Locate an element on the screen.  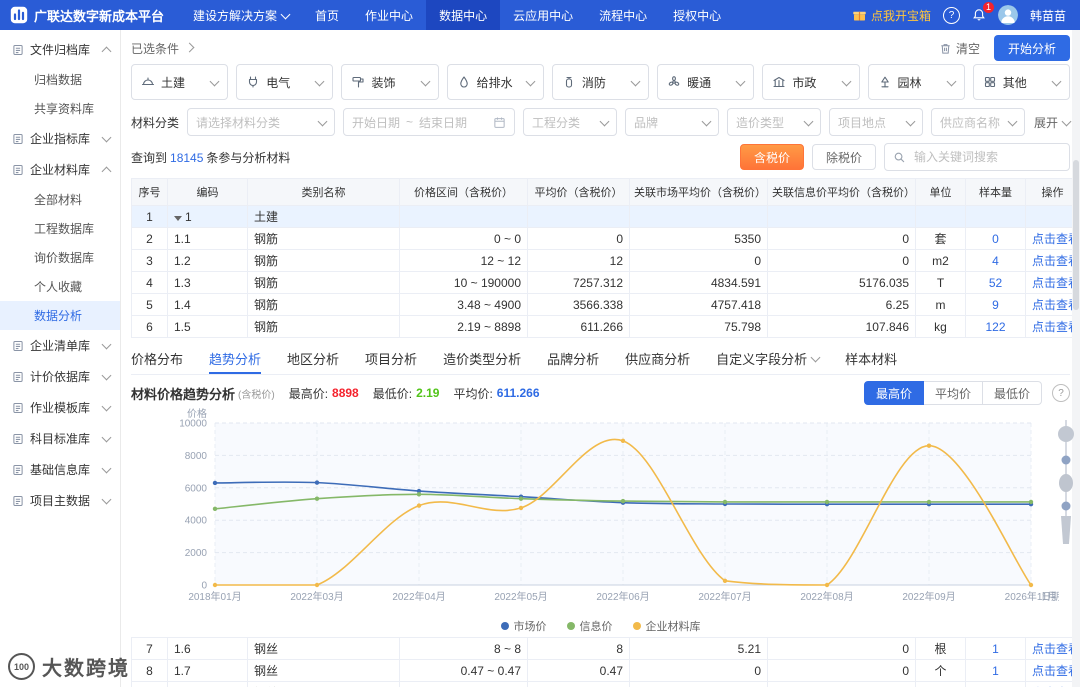
category-chip-decoration: 装饰 is located at coordinates (390, 82).